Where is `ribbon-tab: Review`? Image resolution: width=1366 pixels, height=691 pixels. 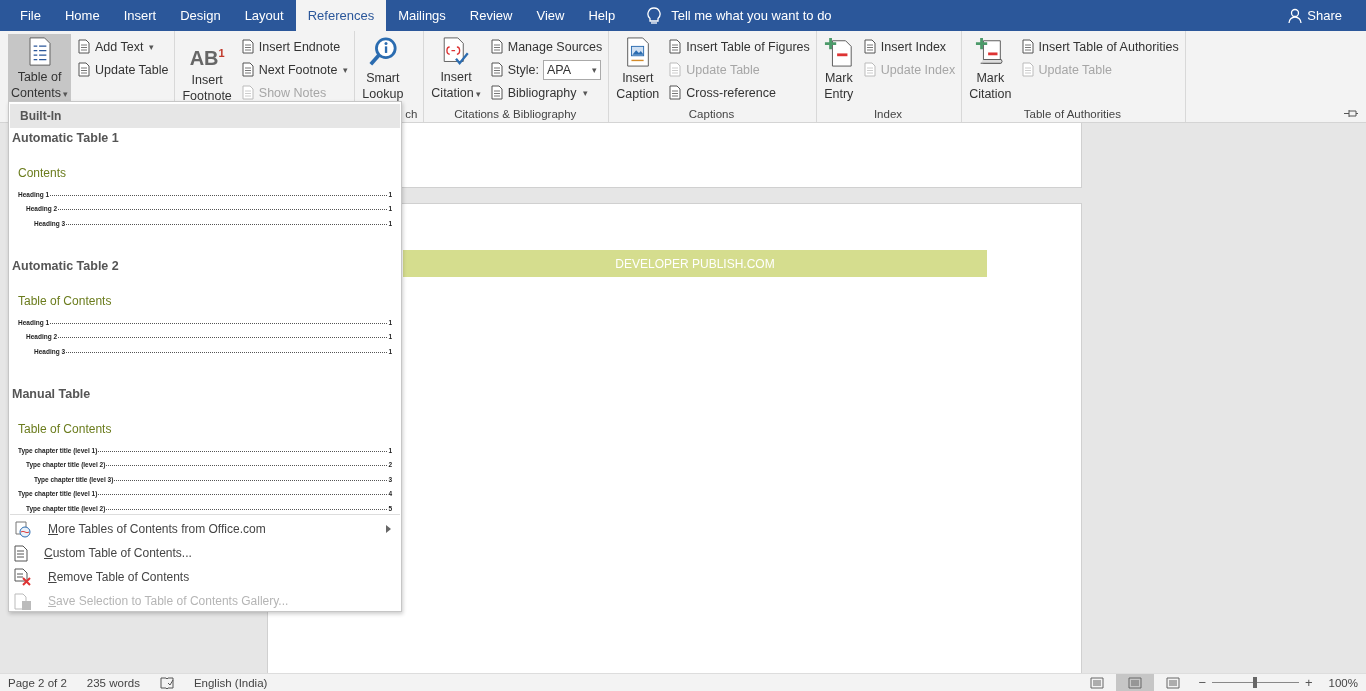 ribbon-tab: Review is located at coordinates (491, 15).